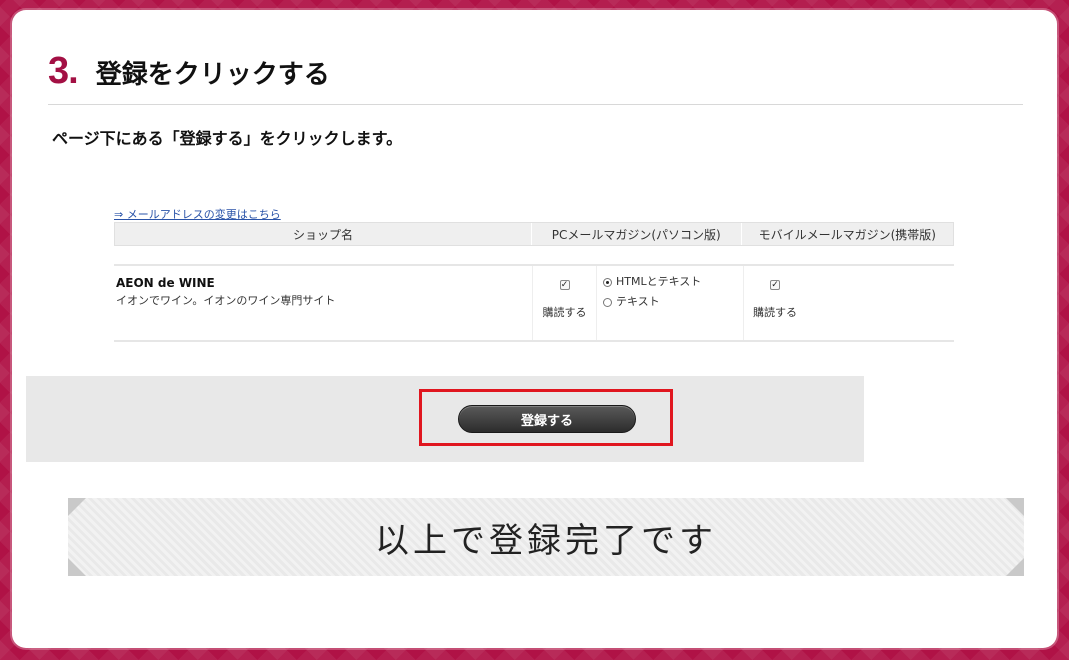 Image resolution: width=1069 pixels, height=660 pixels. Describe the element at coordinates (226, 300) in the screenshot. I see `shop-description: イオンでワイン。イオンのワイン専門サイト` at that location.